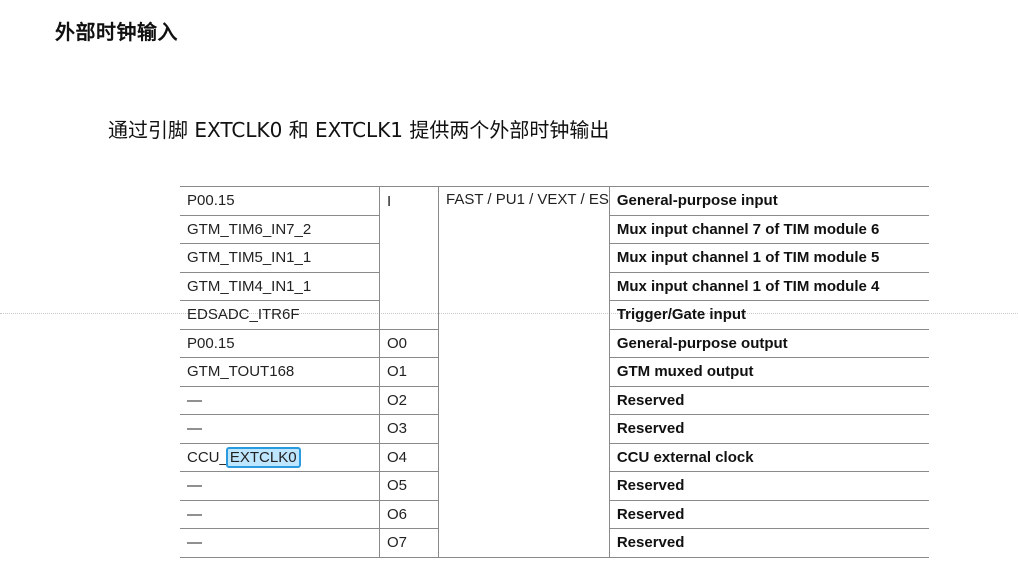  I want to click on signal-cell: GTM_TOUT168, so click(280, 372).